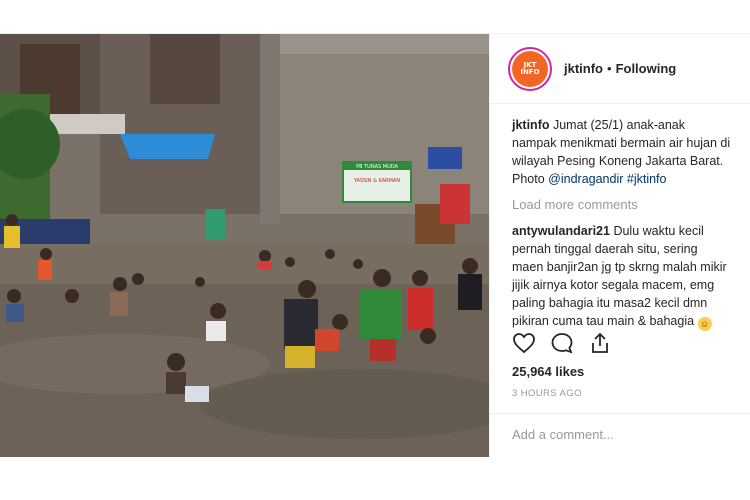  Describe the element at coordinates (524, 343) in the screenshot. I see `heart-icon` at that location.